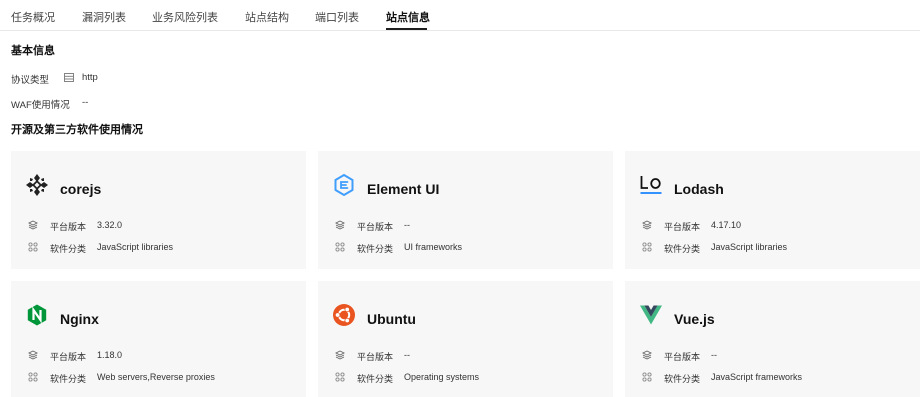 Image resolution: width=920 pixels, height=397 pixels. What do you see at coordinates (337, 17) in the screenshot?
I see `tab-port-list: 端口列表` at bounding box center [337, 17].